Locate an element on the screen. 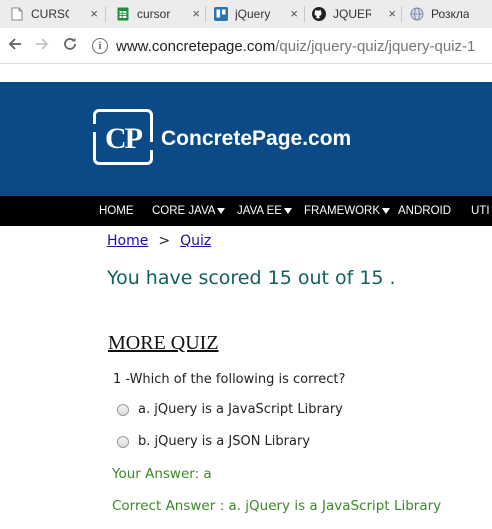 The width and height of the screenshot is (492, 529). breadcrumb: Home > Quiz is located at coordinates (159, 241).